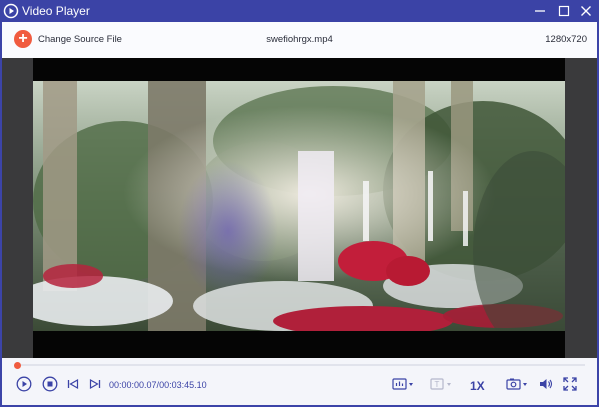  I want to click on audio-track-icon, so click(405, 384).